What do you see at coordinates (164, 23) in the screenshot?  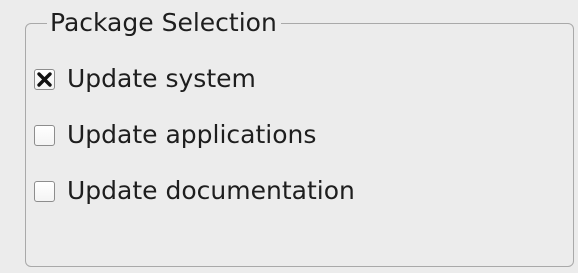 I see `group-title: Package Selection` at bounding box center [164, 23].